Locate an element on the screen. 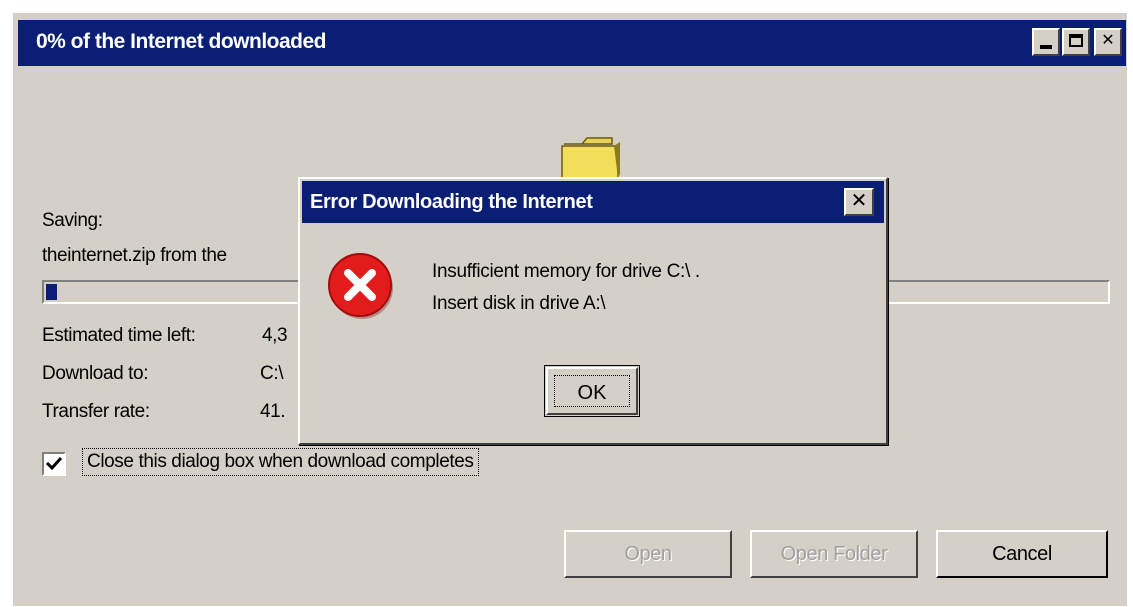  maximize-button is located at coordinates (1076, 42).